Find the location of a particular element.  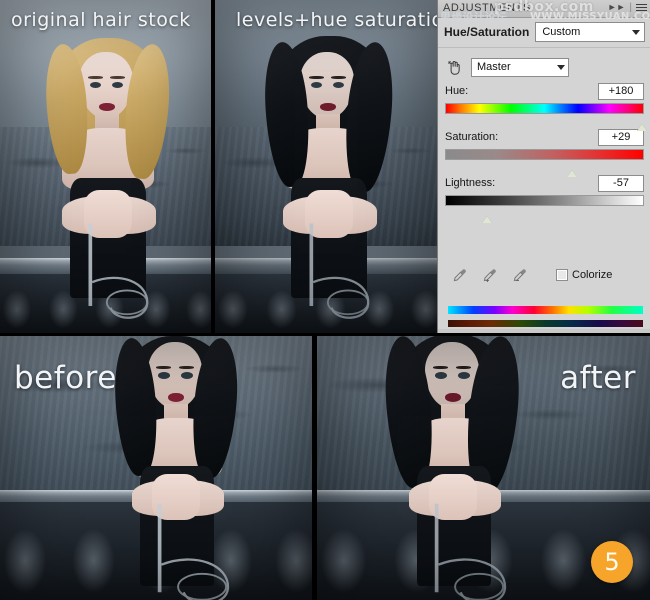

slider-lightness: Lightness: -57 is located at coordinates (544, 197).